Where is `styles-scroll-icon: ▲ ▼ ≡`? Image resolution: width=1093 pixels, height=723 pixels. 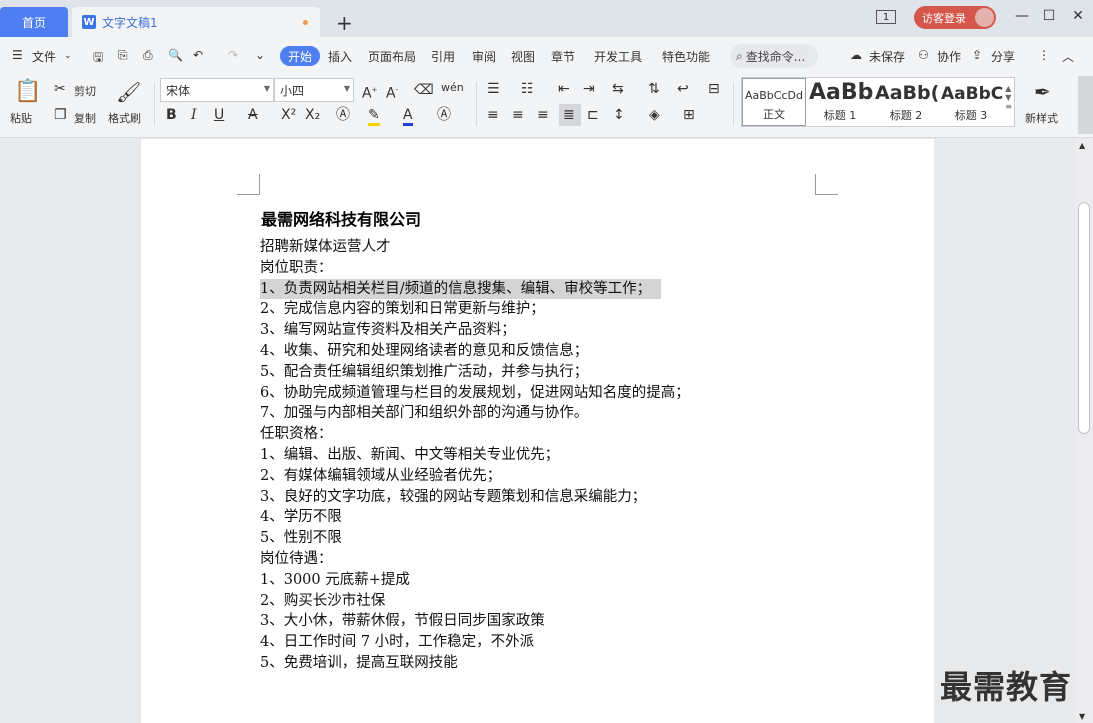
styles-scroll-icon: ▲ ▼ ≡ is located at coordinates (1008, 97).